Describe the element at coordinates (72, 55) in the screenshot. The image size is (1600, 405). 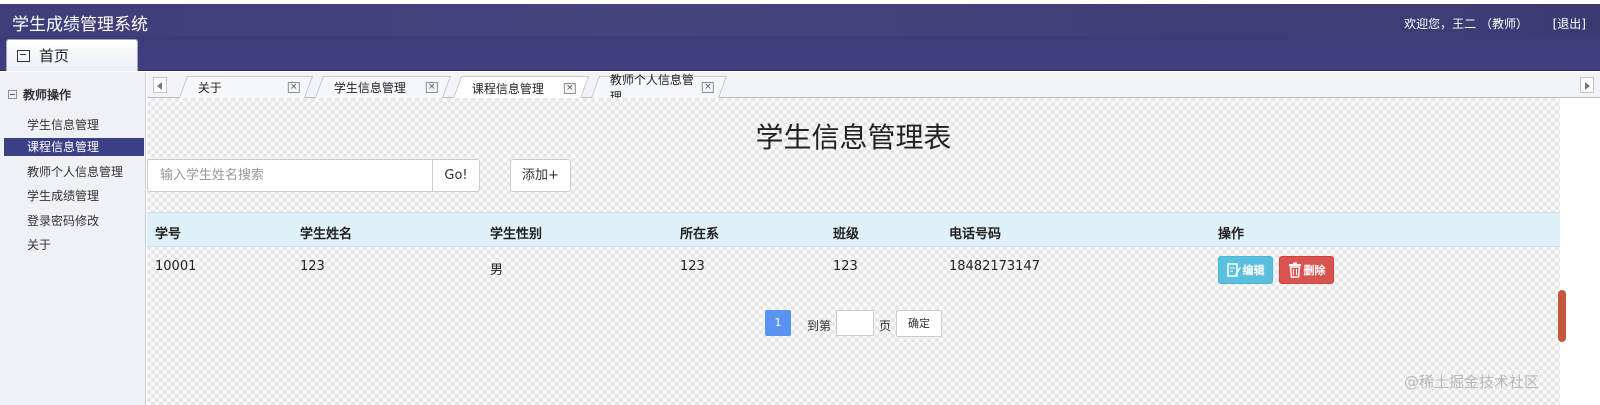
I see `home-tab: 首页` at that location.